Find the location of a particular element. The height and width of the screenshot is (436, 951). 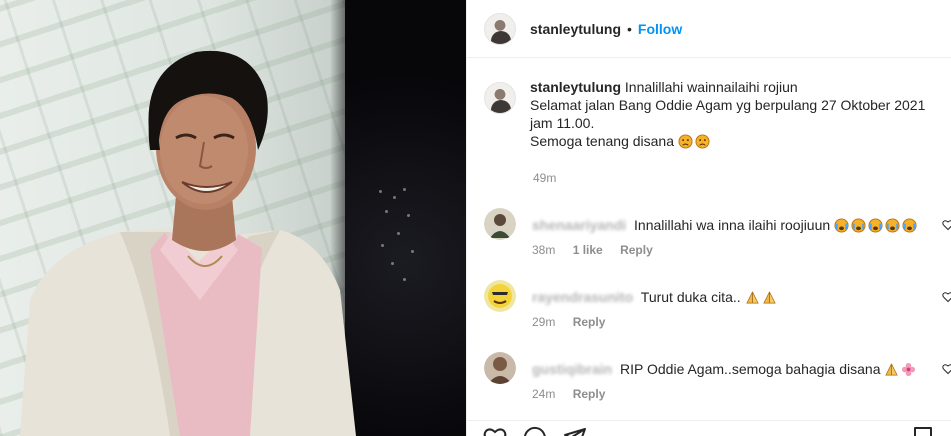

commenter-username: gustiqibrain is located at coordinates (572, 369).